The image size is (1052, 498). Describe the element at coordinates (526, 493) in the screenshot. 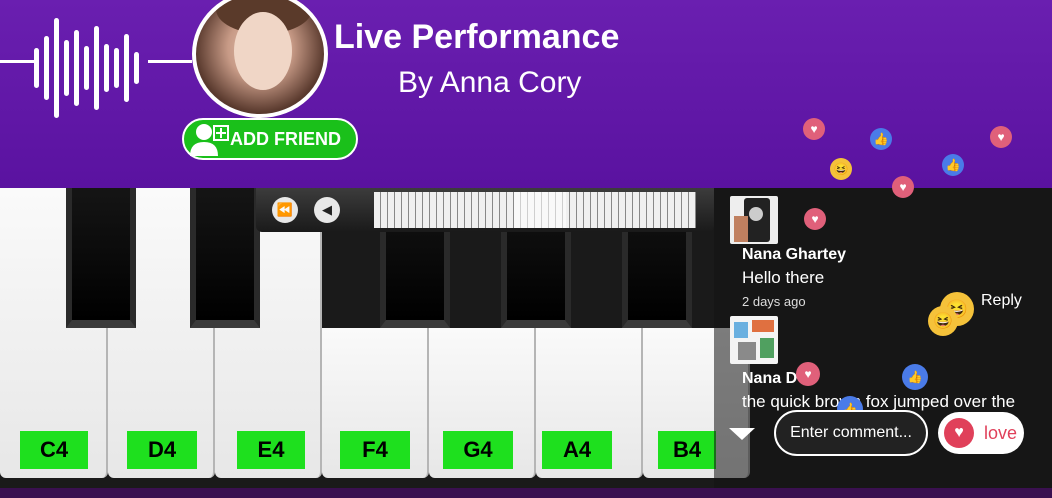

I see `bottom-strip` at that location.